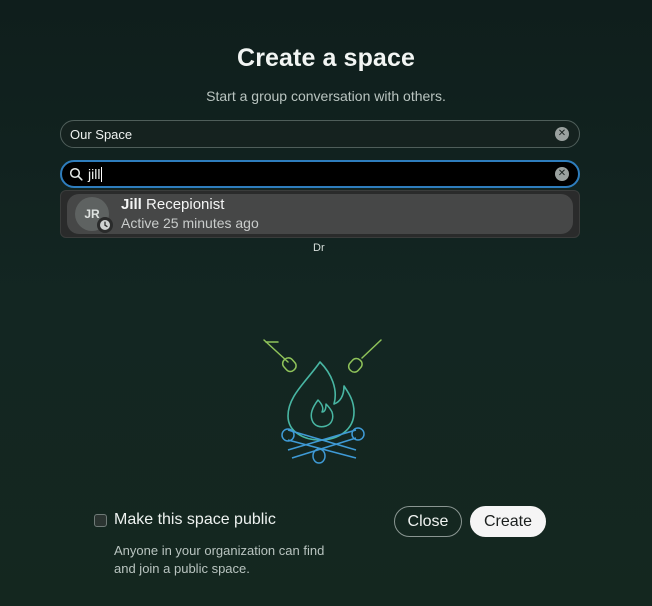 This screenshot has height=606, width=652. What do you see at coordinates (76, 174) in the screenshot?
I see `search-icon` at bounding box center [76, 174].